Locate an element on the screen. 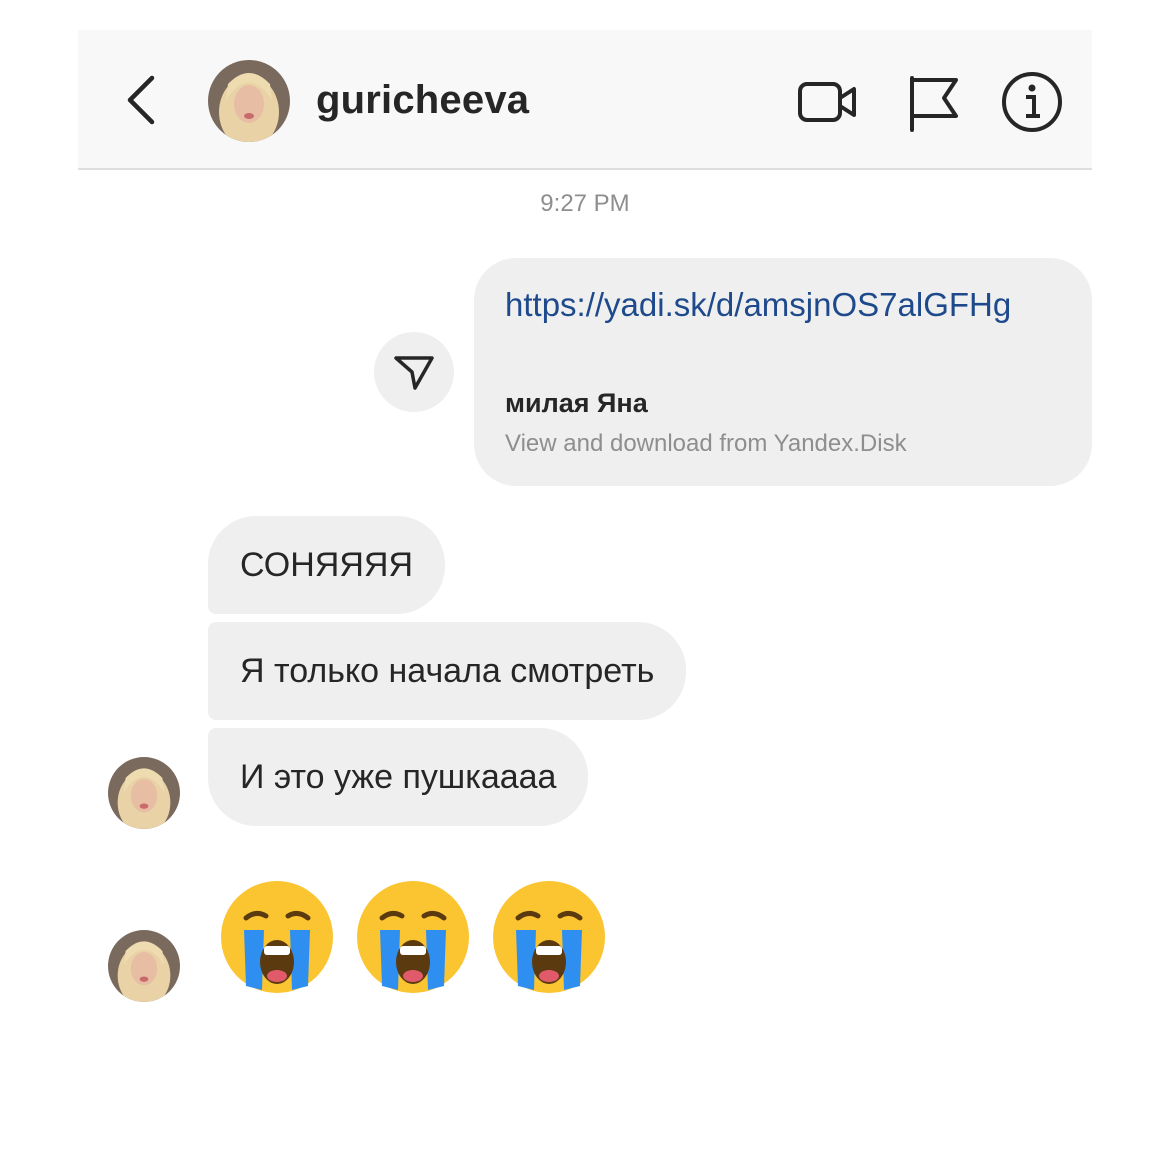 The height and width of the screenshot is (1170, 1170). paper-plane-icon is located at coordinates (414, 373).